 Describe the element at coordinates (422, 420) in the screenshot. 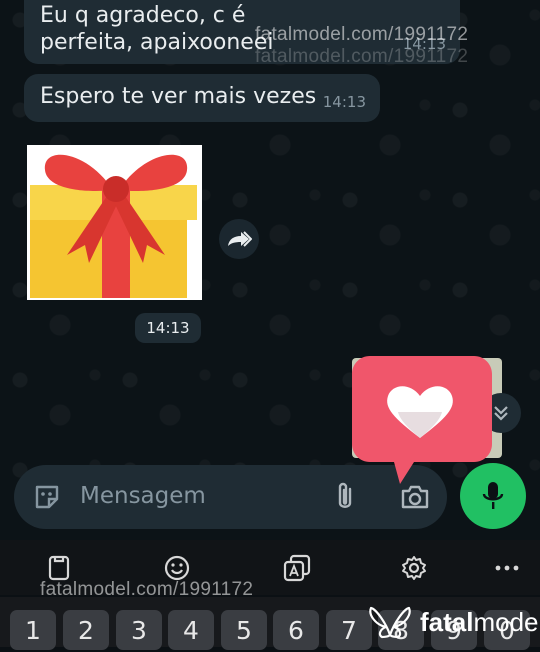

I see `heart-icon` at that location.